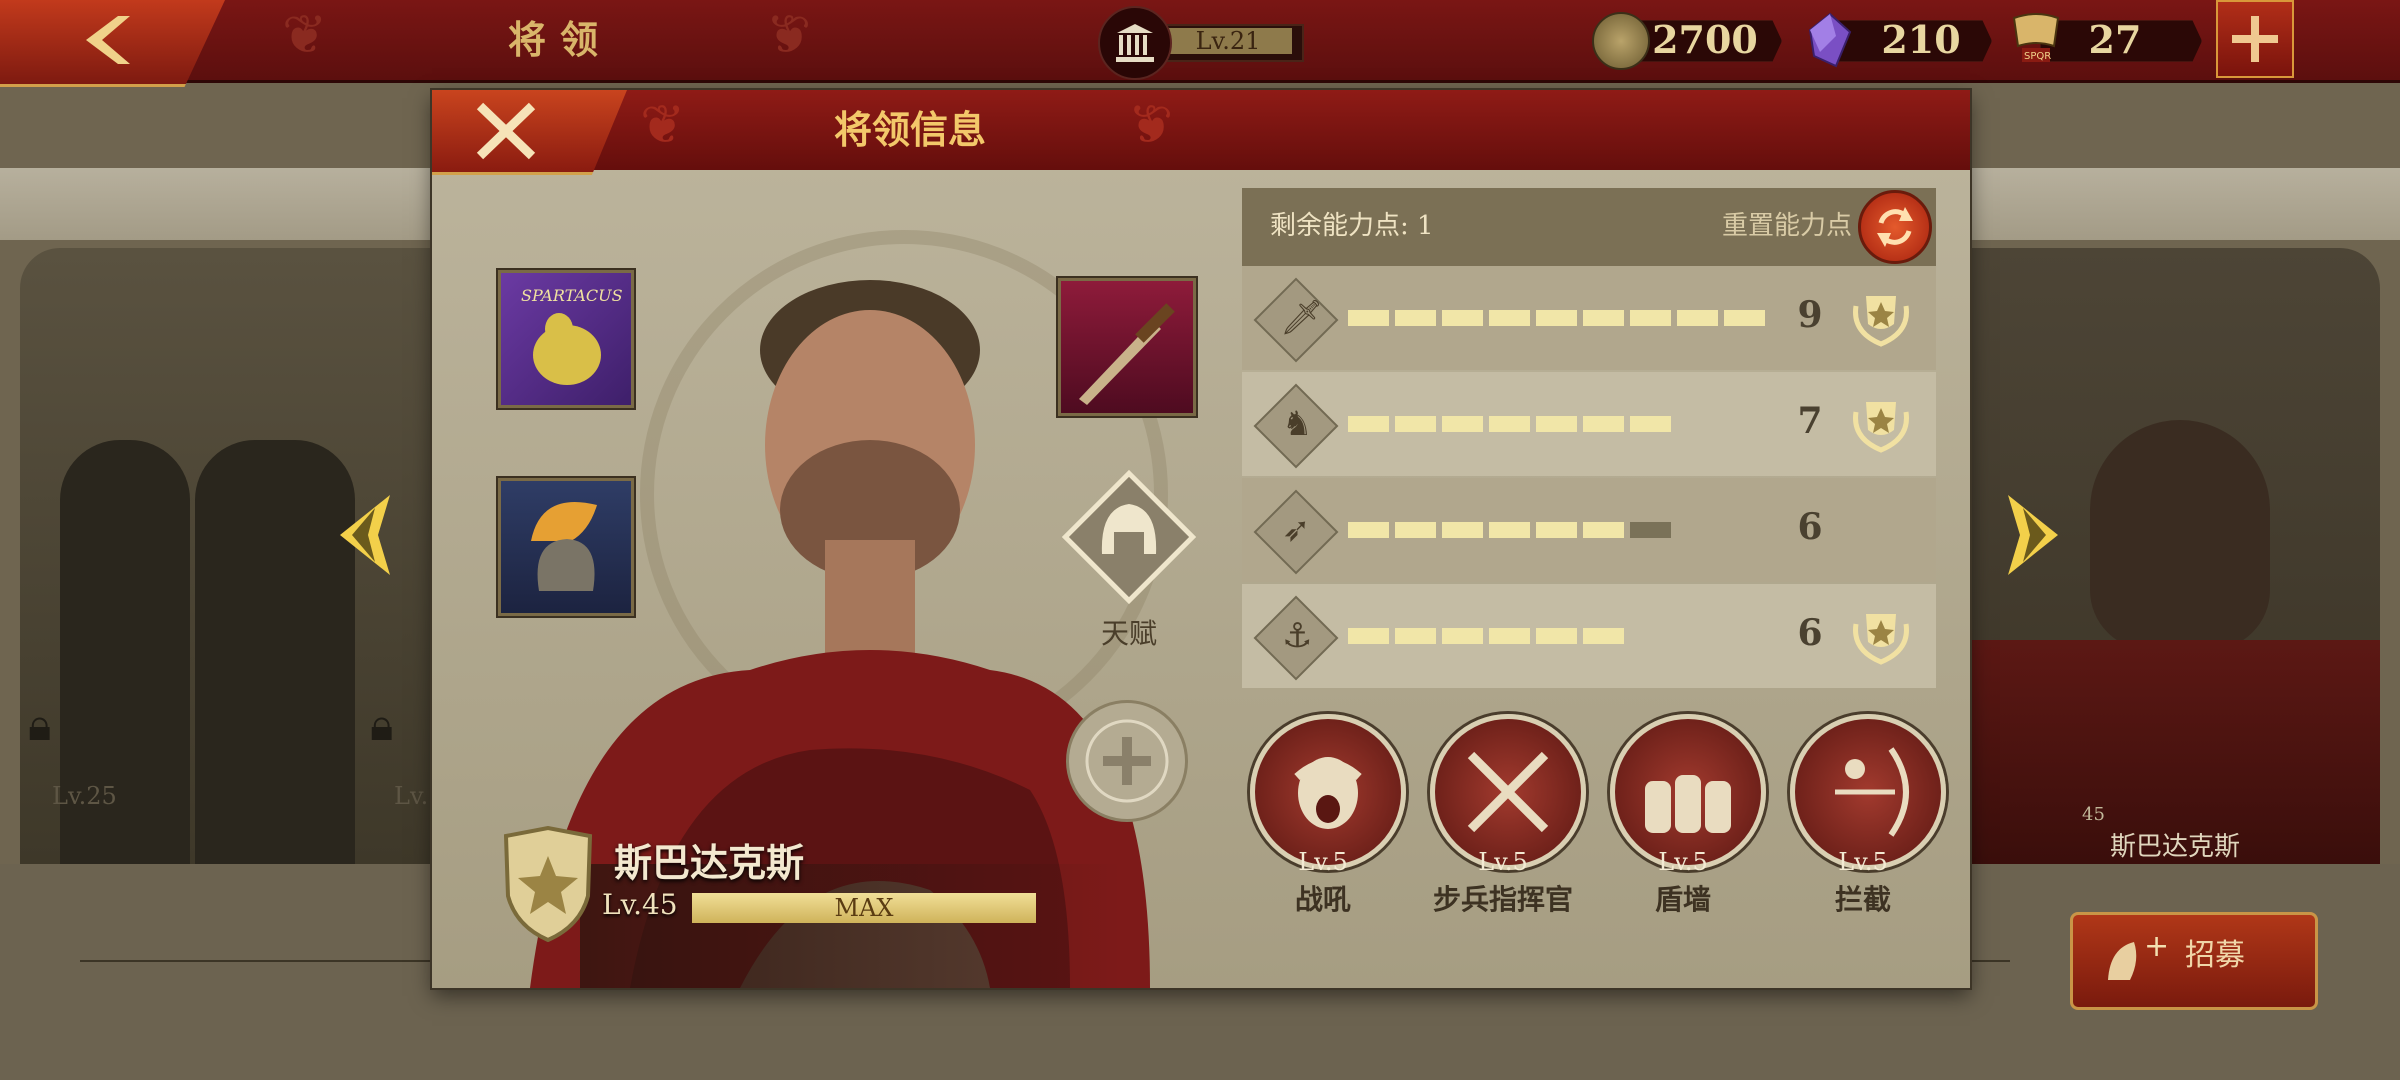 The image size is (2400, 1080). Describe the element at coordinates (108, 40) in the screenshot. I see `back-arrow-icon` at that location.